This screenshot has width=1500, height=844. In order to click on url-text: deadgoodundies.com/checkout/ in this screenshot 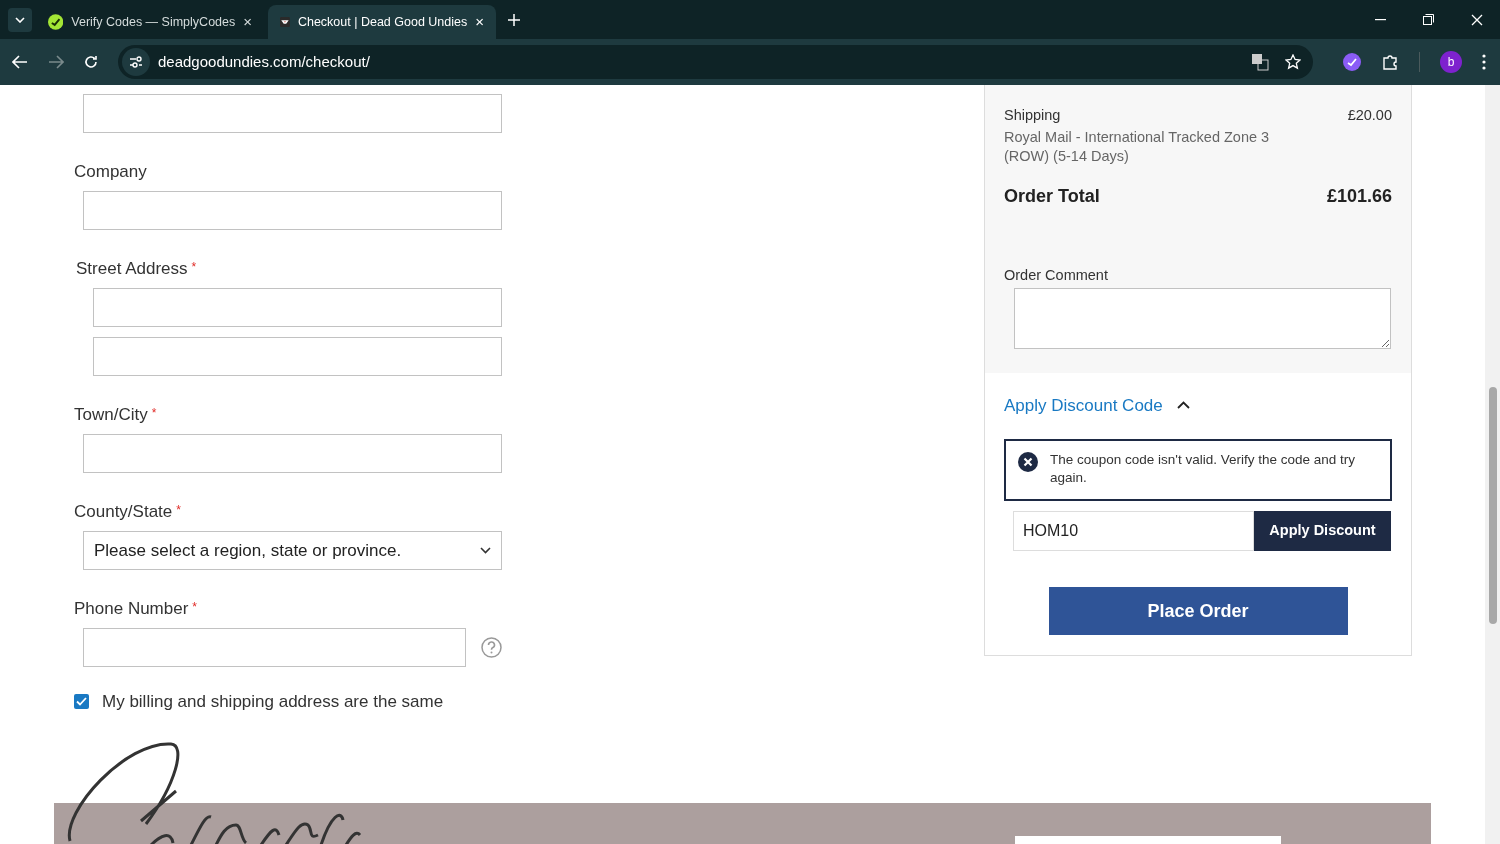, I will do `click(264, 61)`.